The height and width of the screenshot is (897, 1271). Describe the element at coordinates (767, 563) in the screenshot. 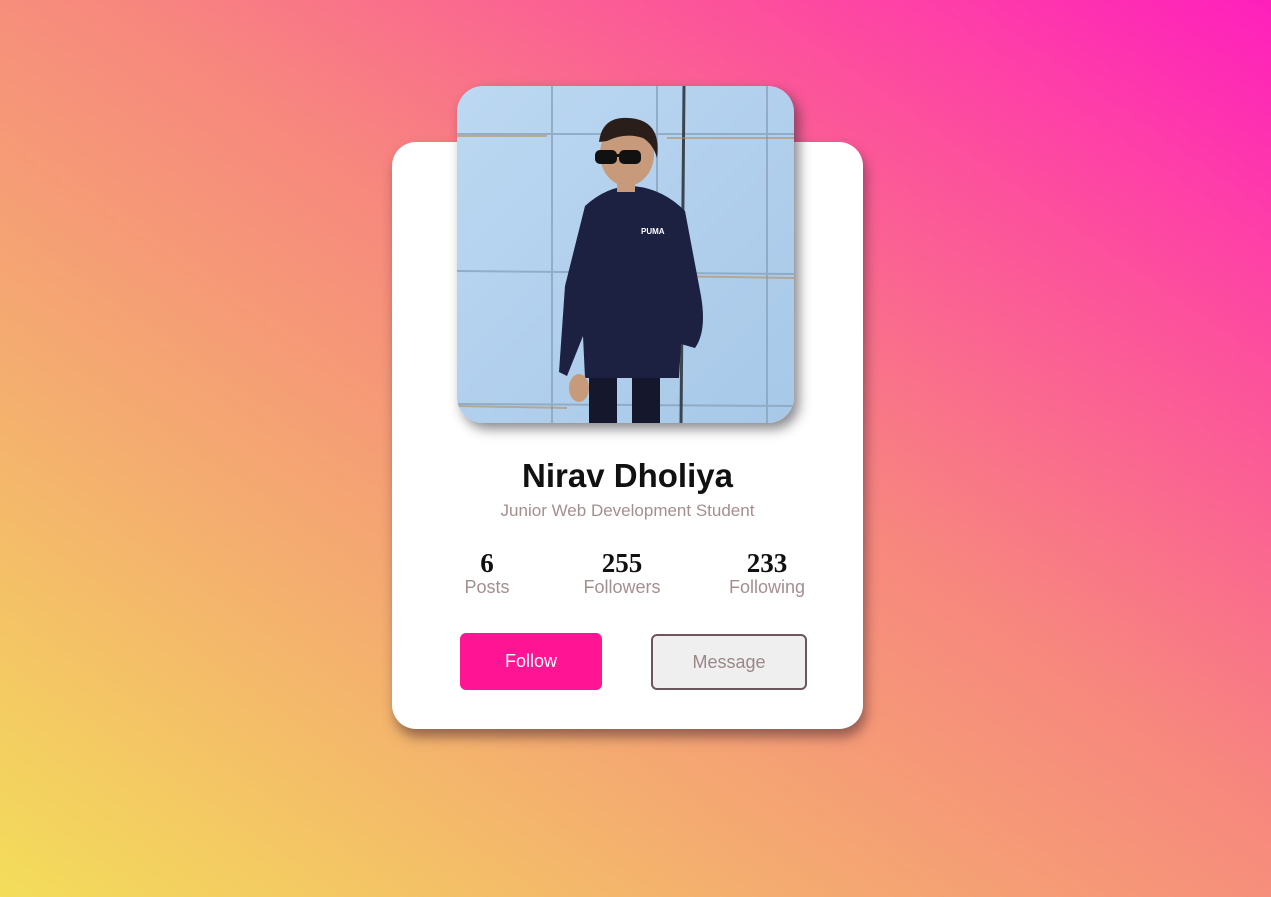

I see `stat-value: 233` at that location.